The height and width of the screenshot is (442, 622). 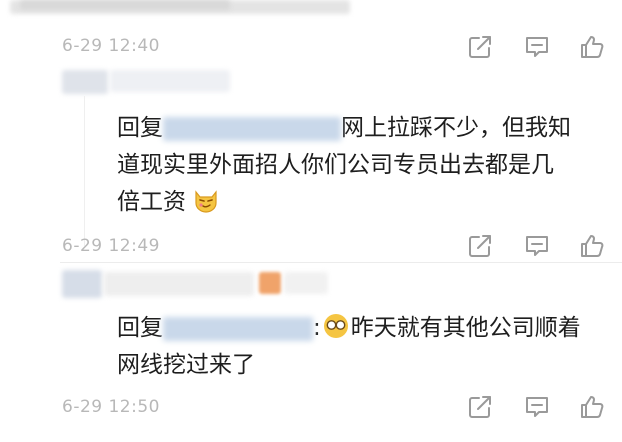 I want to click on infinity-glasses-emoji, so click(x=335, y=326).